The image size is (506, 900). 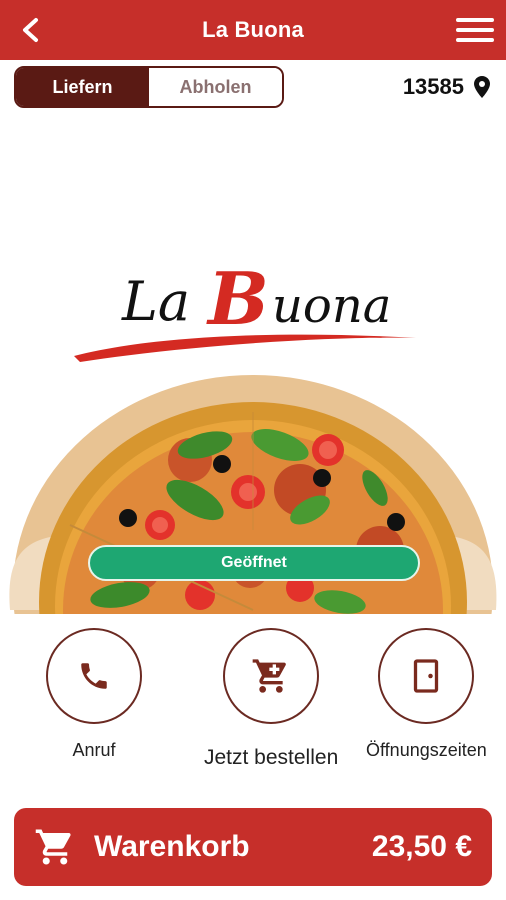 I want to click on logo-text-uona: uona, so click(x=331, y=306).